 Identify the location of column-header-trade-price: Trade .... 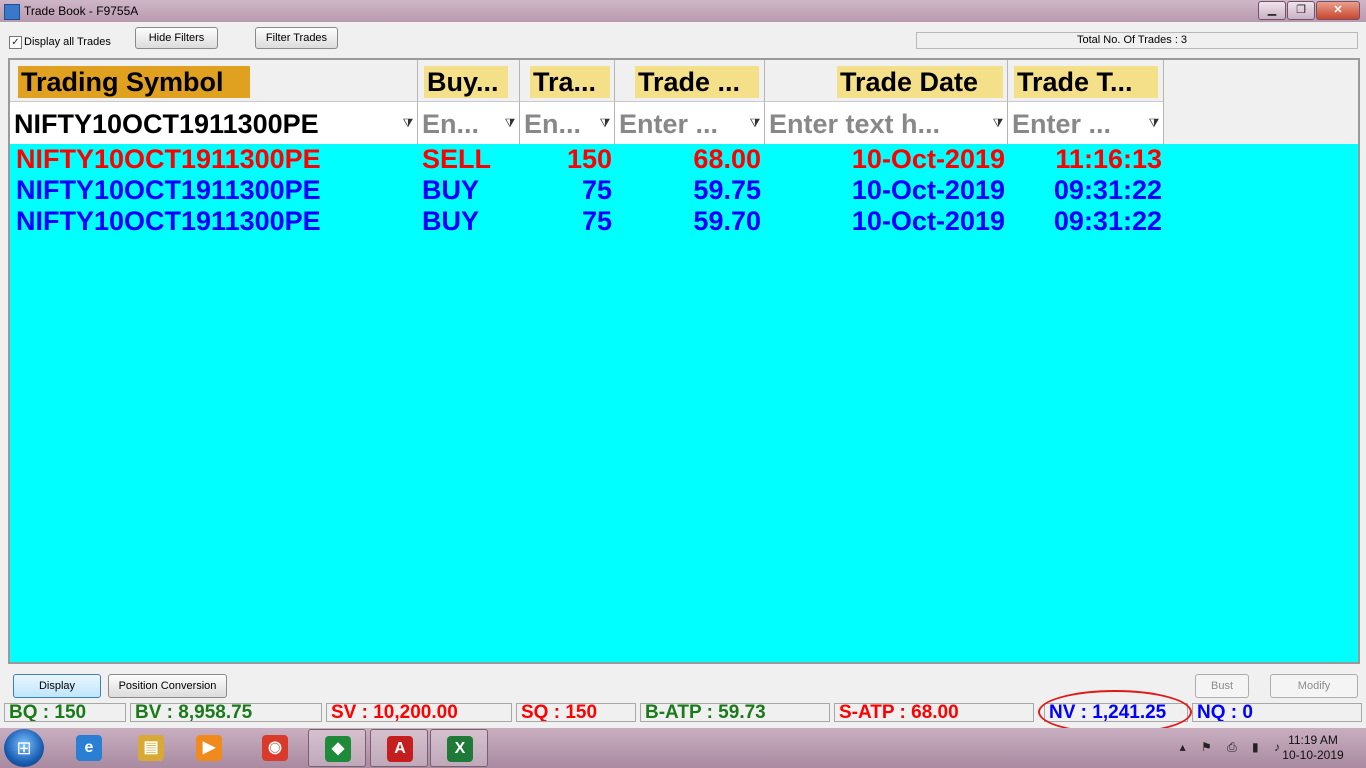
(690, 81).